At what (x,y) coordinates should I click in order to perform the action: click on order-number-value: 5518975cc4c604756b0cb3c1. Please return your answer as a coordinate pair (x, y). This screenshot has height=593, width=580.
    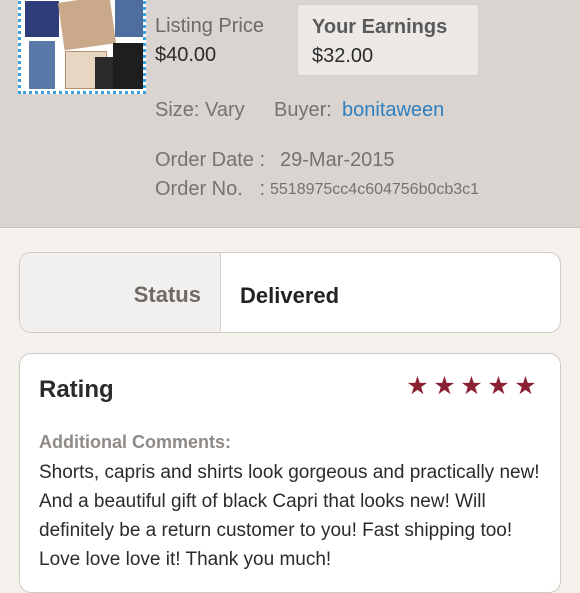
    Looking at the image, I should click on (375, 189).